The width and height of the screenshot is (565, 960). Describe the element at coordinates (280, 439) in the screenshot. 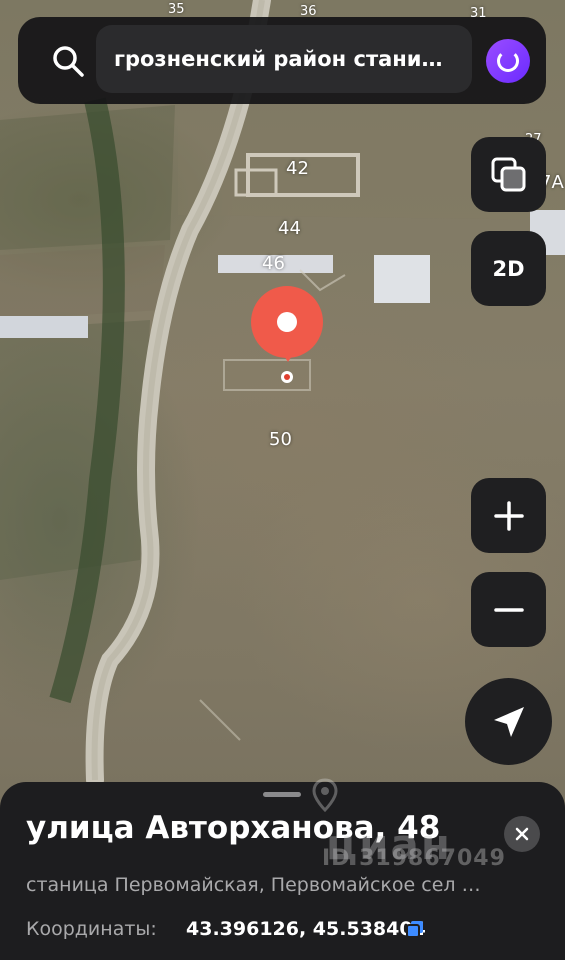

I see `map-label-house-number: 50` at that location.